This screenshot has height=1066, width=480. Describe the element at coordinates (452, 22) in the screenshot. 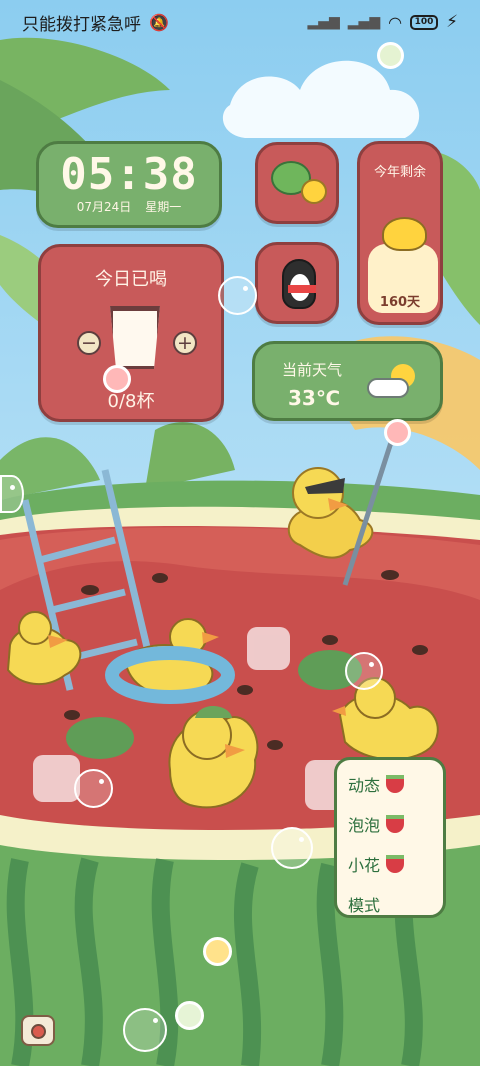

I see `charging-icon: ⚡` at that location.